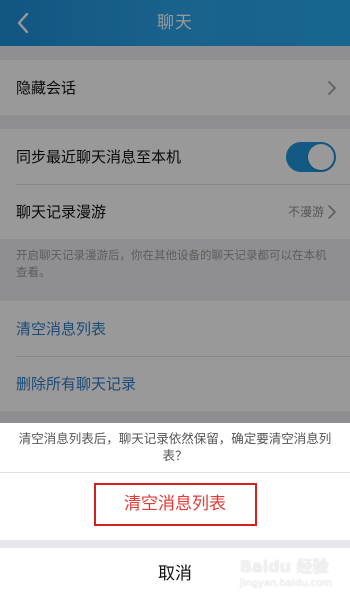 The height and width of the screenshot is (600, 350). Describe the element at coordinates (175, 544) in the screenshot. I see `sheet-gap` at that location.